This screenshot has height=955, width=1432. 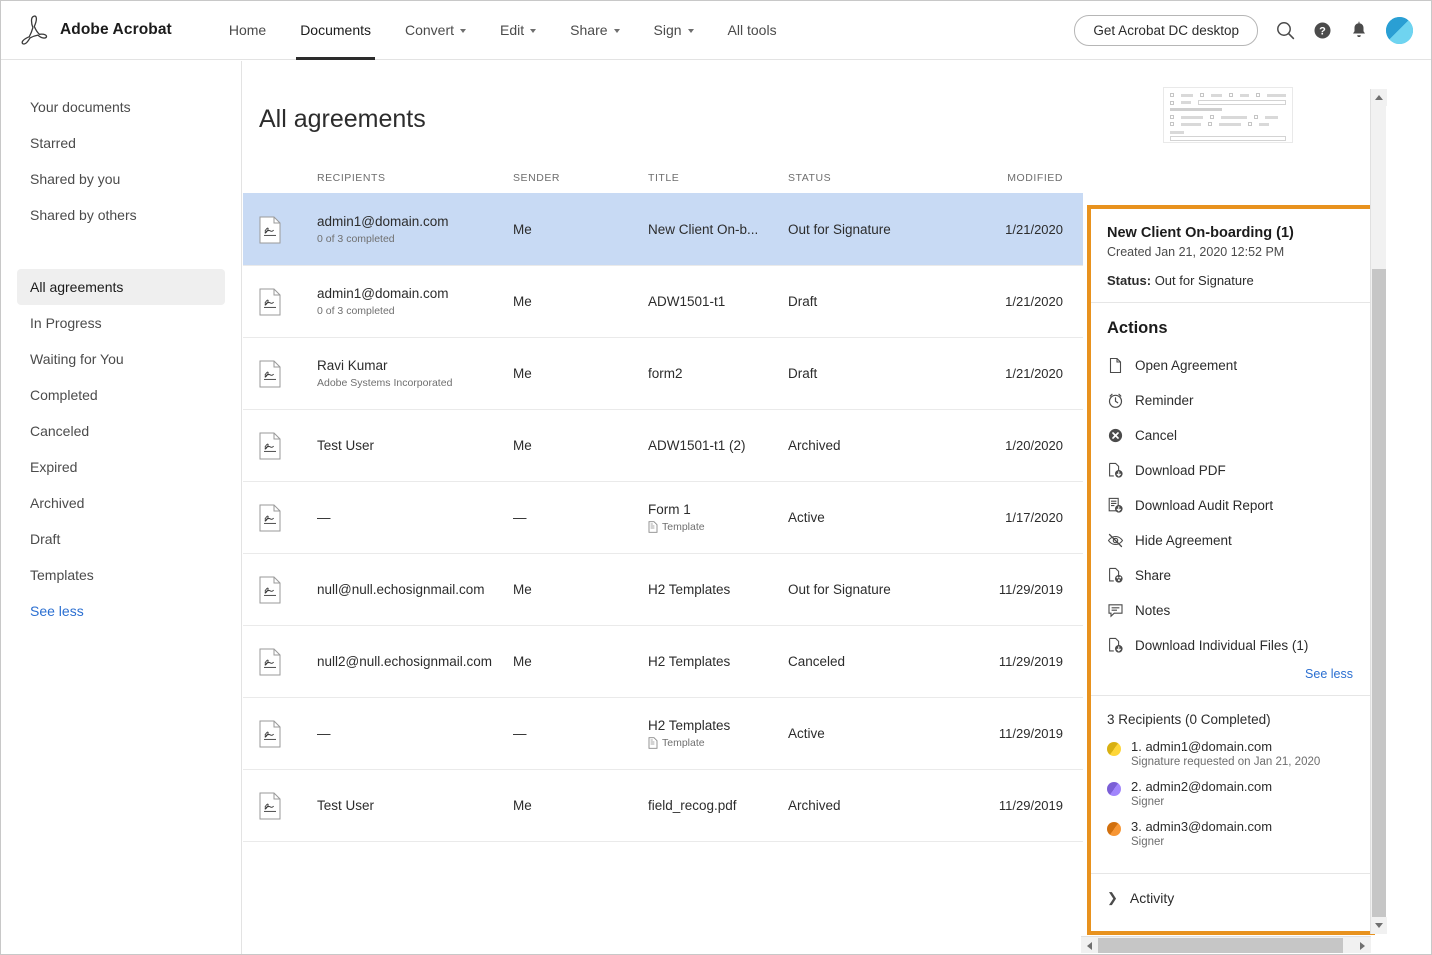 What do you see at coordinates (1231, 575) in the screenshot?
I see `action-share: Share` at bounding box center [1231, 575].